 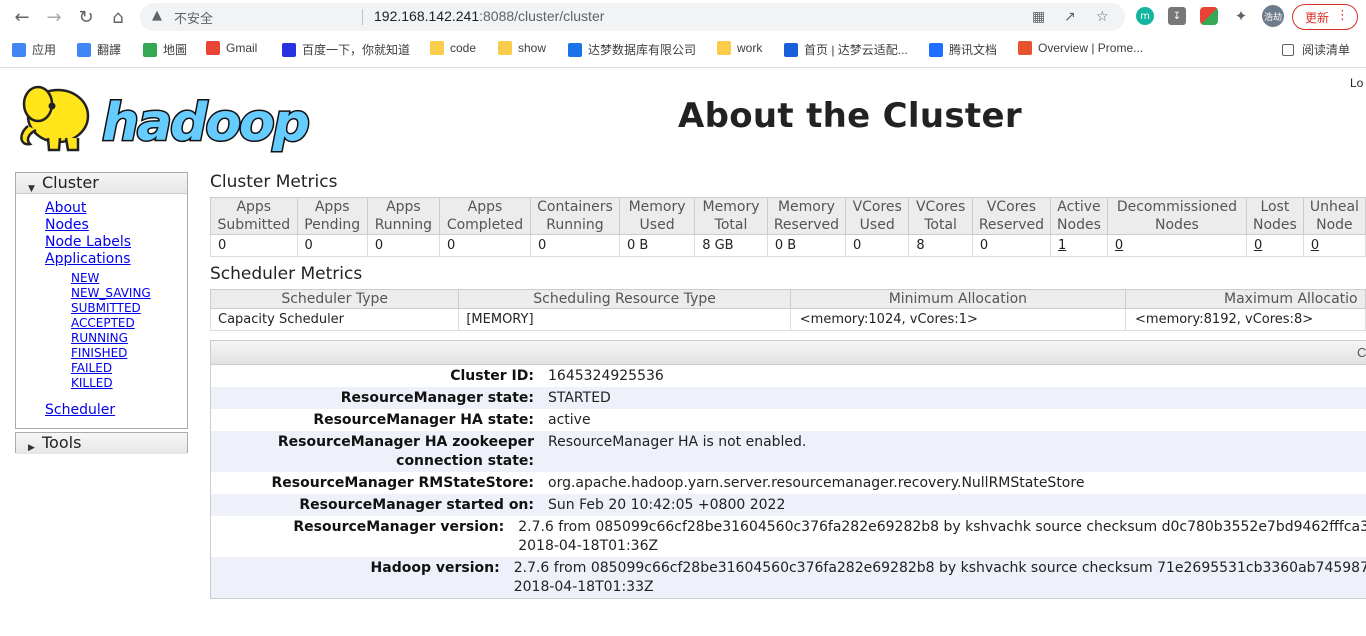 I want to click on tools-nav-header: ▶ Tools, so click(x=101, y=443).